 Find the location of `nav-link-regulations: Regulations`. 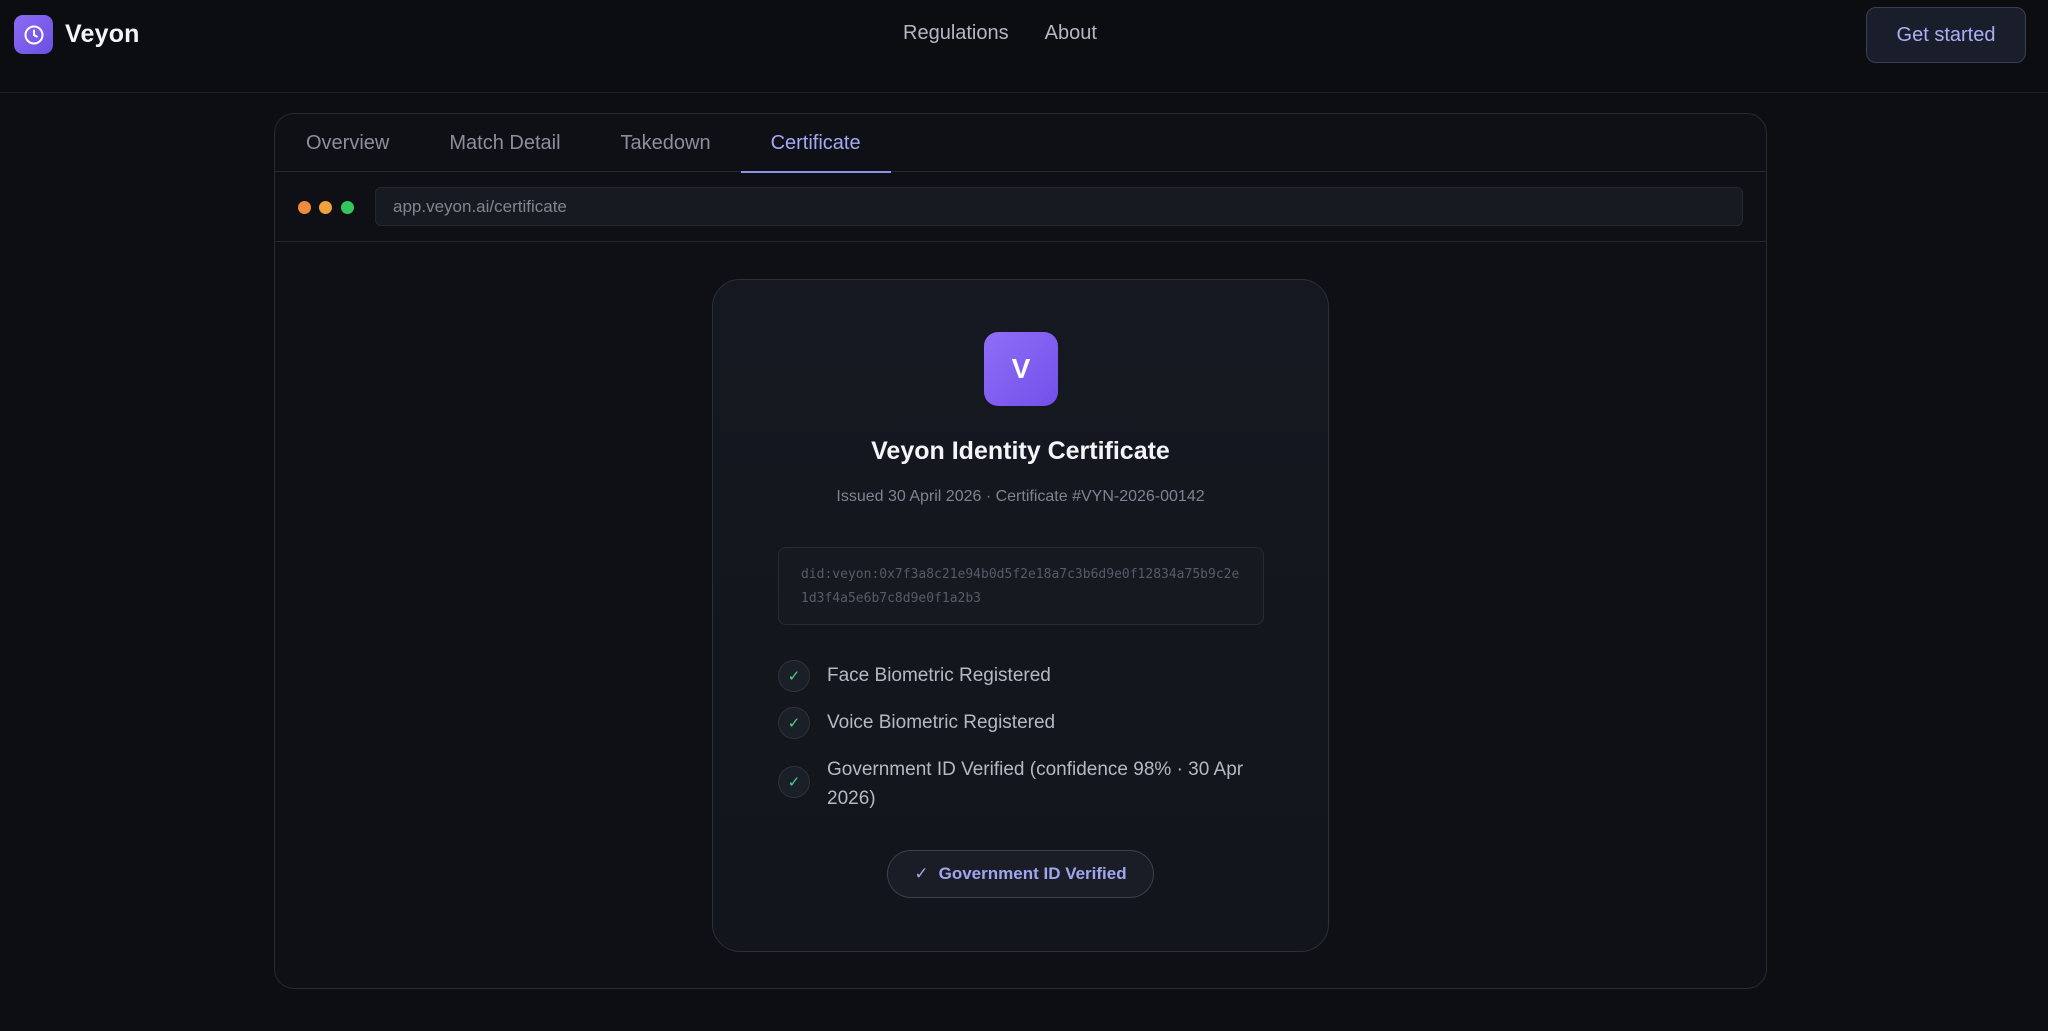

nav-link-regulations: Regulations is located at coordinates (956, 33).